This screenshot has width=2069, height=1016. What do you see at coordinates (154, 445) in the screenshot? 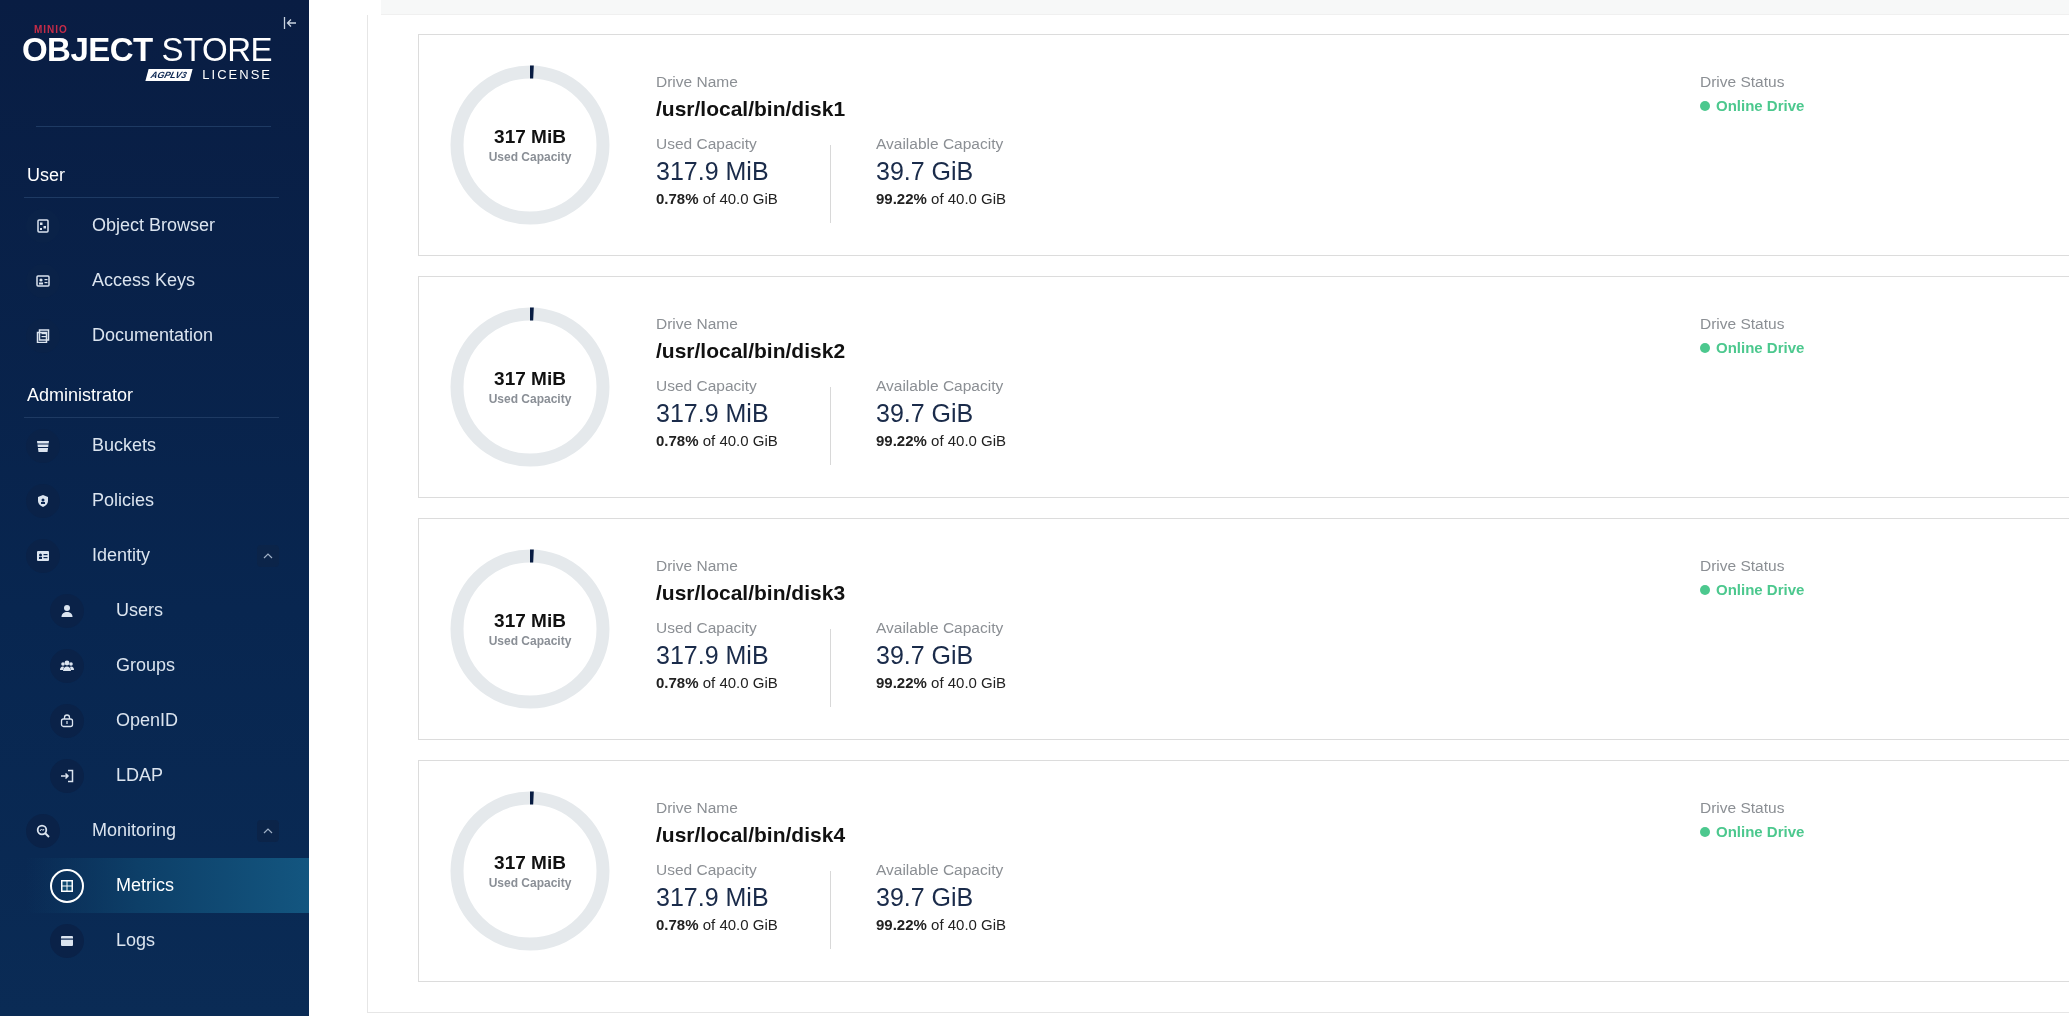
I see `nav-item: Buckets` at bounding box center [154, 445].